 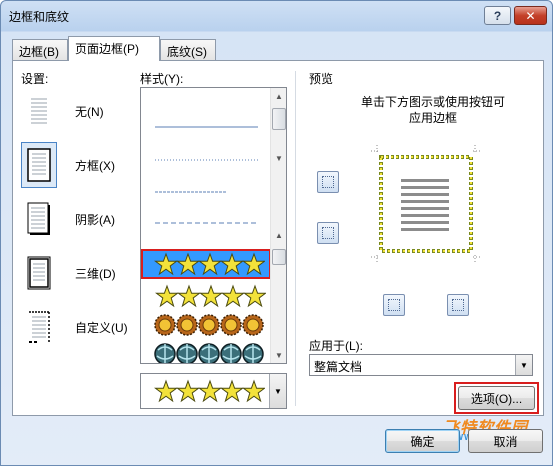 I want to click on scroll-thumb, so click(x=279, y=119).